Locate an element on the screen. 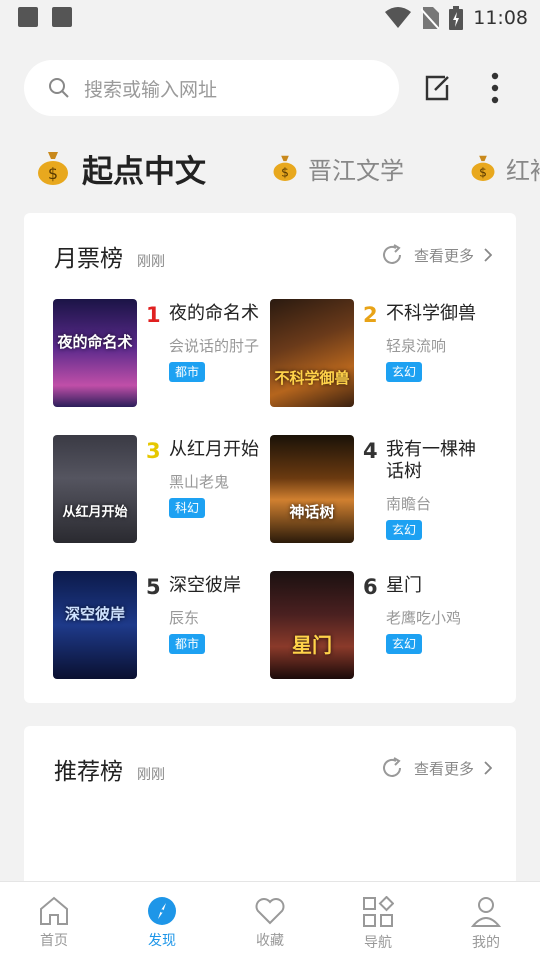 This screenshot has height=960, width=540. battery-charging-icon is located at coordinates (456, 18).